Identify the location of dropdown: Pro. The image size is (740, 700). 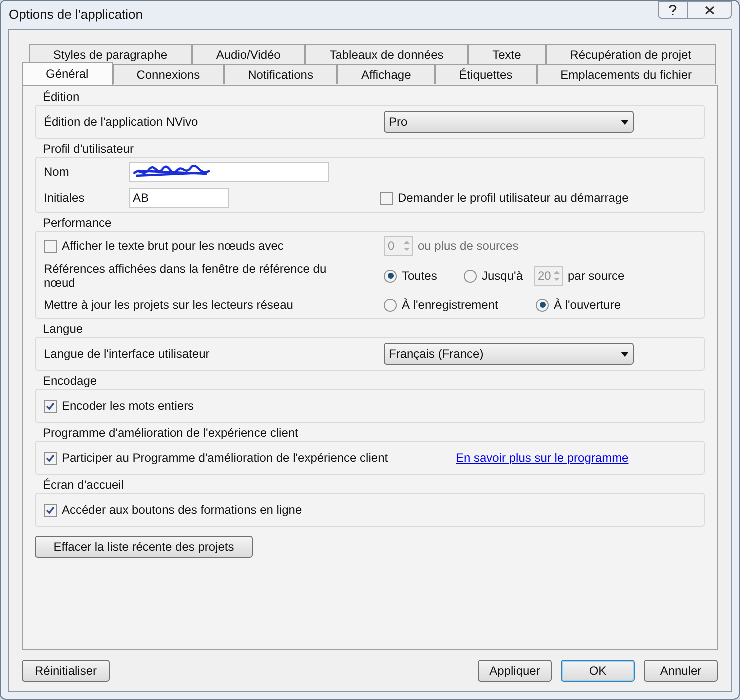
(509, 122).